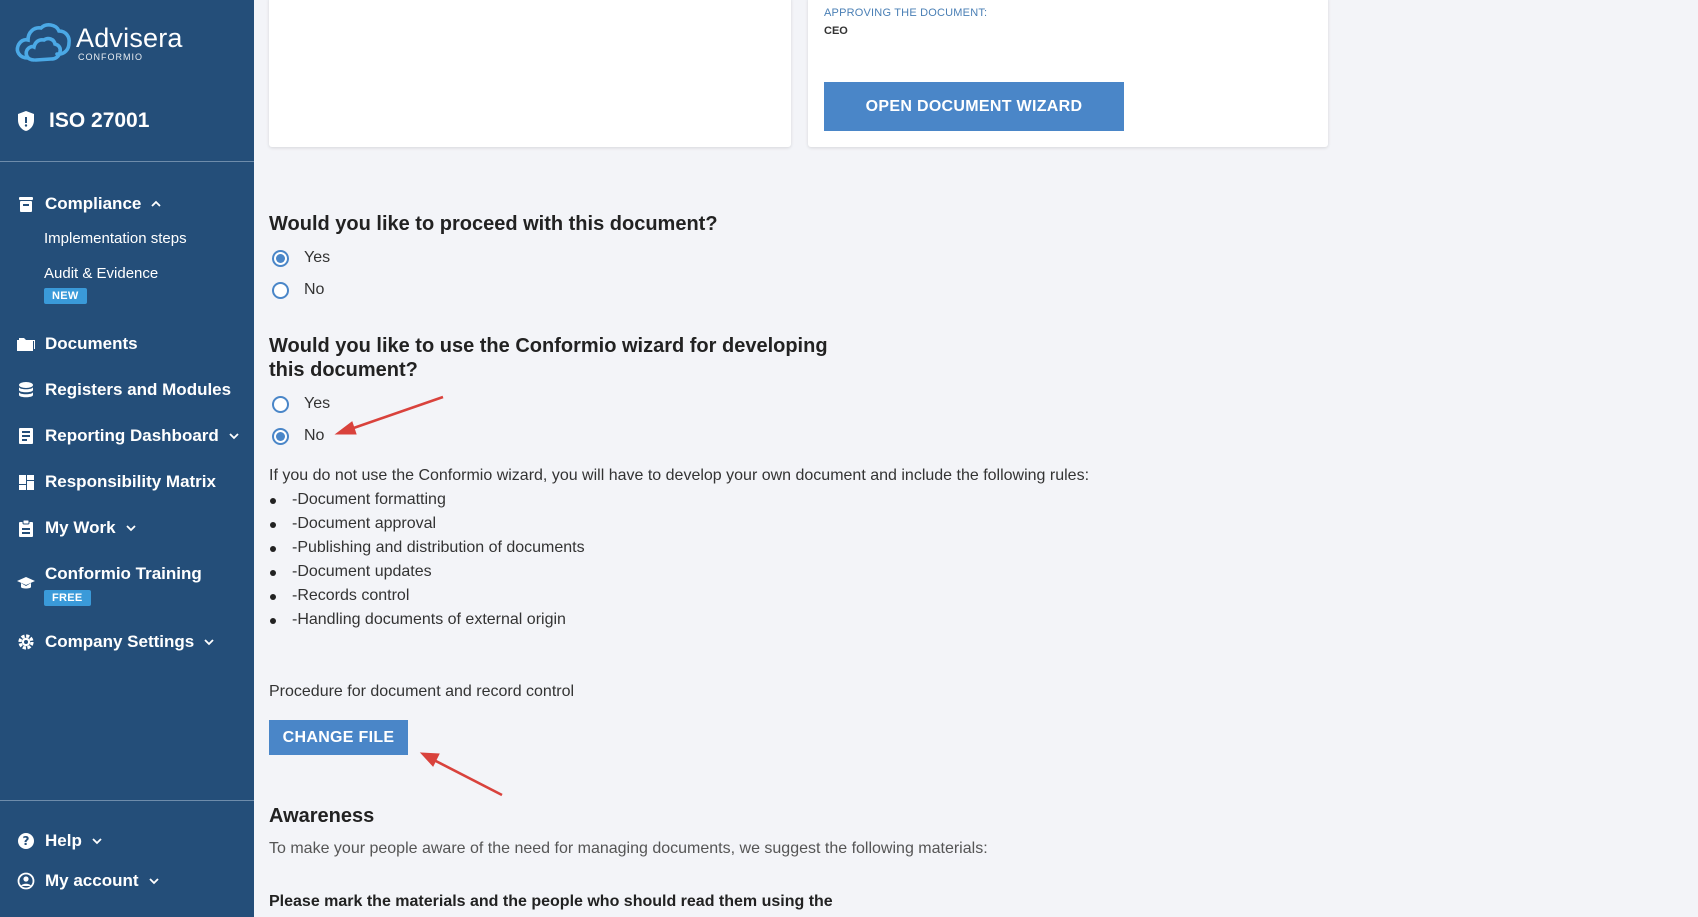 Image resolution: width=1698 pixels, height=917 pixels. Describe the element at coordinates (123, 574) in the screenshot. I see `nav-label: Conformio Training` at that location.